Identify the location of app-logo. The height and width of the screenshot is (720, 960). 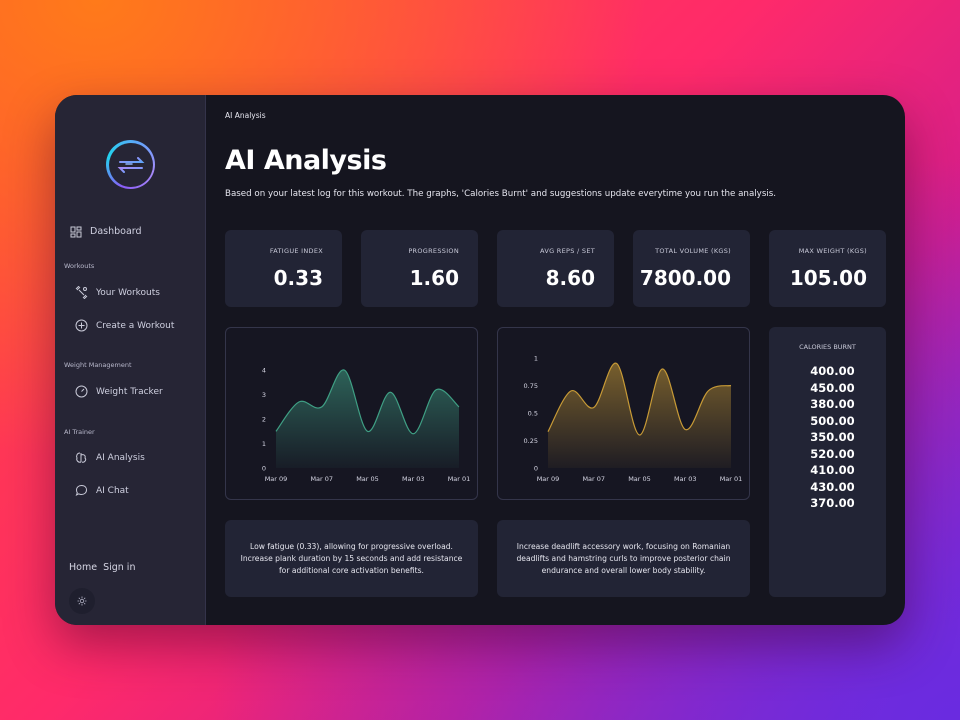
(130, 164).